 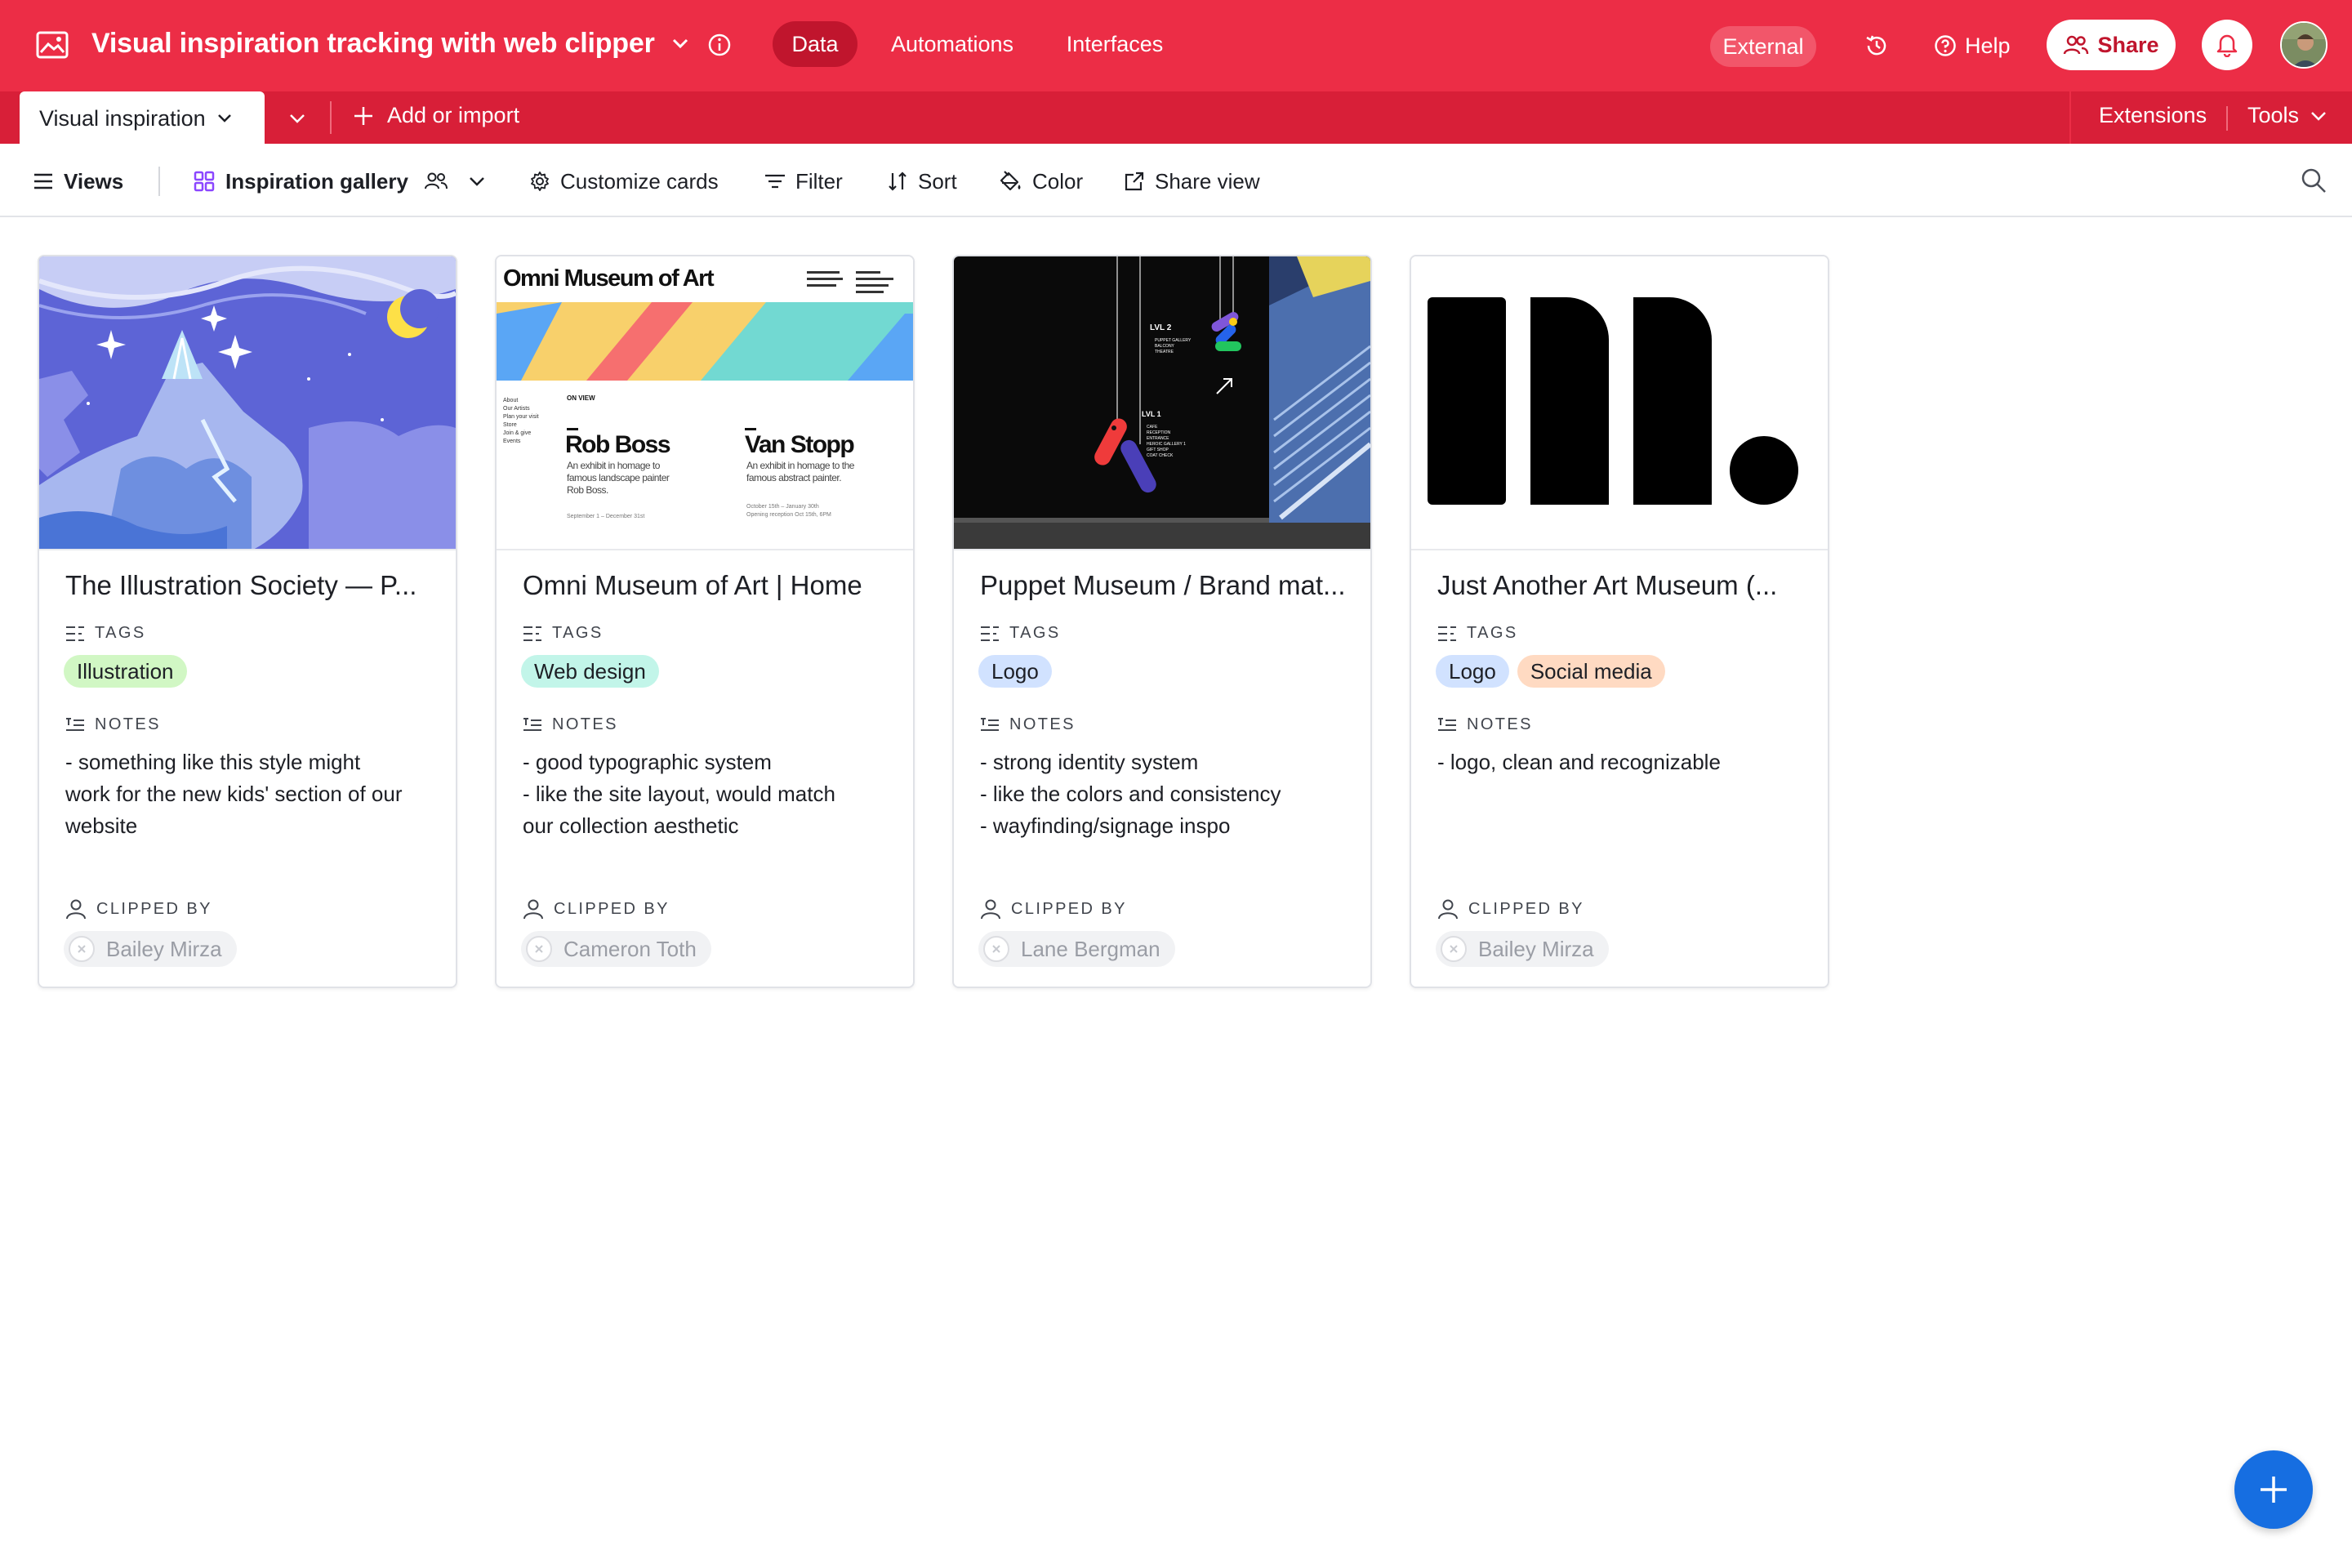 I want to click on notes-line: website, so click(x=101, y=825).